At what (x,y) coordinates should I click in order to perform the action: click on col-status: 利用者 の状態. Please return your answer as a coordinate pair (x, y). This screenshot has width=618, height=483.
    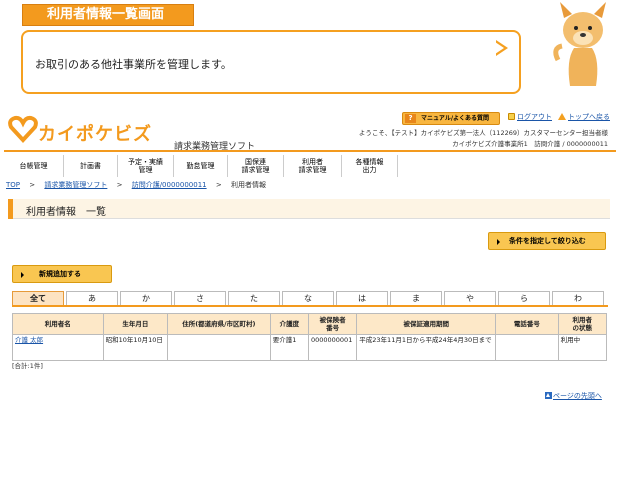
    Looking at the image, I should click on (582, 324).